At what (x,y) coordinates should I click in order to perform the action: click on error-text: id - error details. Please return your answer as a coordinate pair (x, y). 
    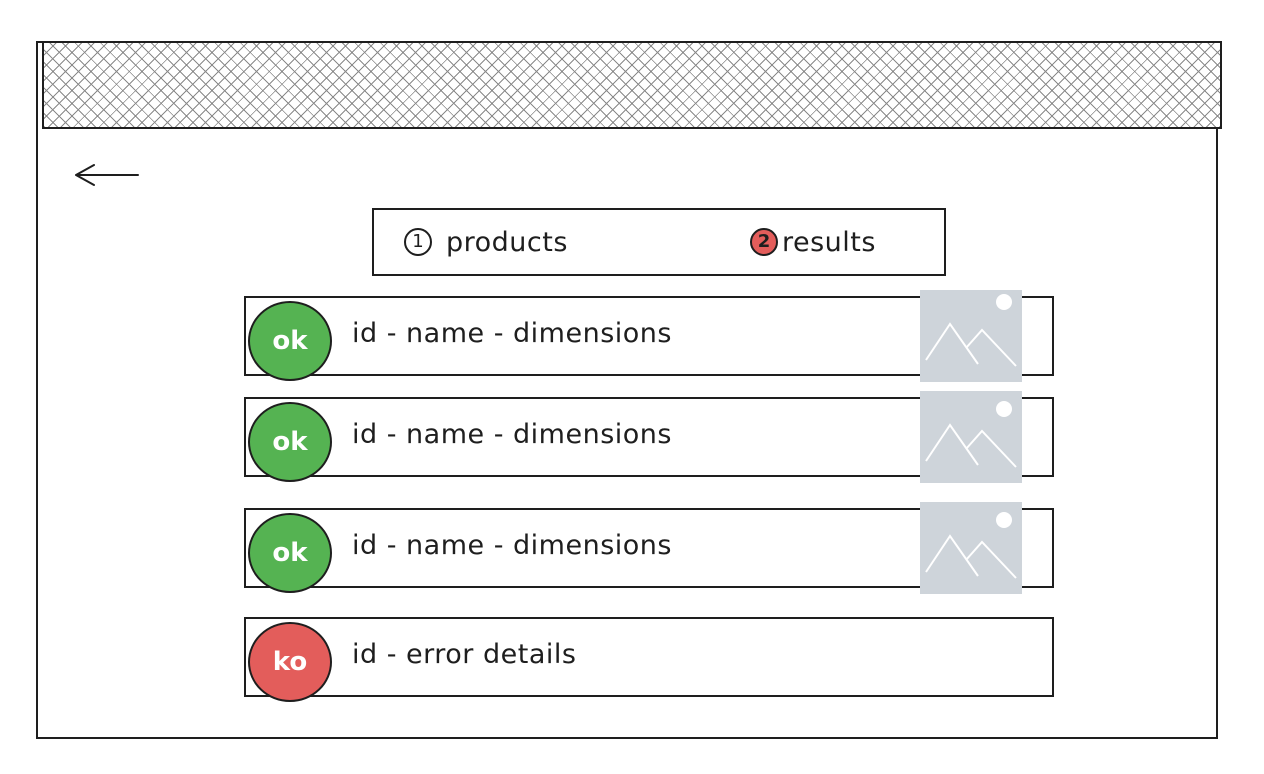
    Looking at the image, I should click on (464, 654).